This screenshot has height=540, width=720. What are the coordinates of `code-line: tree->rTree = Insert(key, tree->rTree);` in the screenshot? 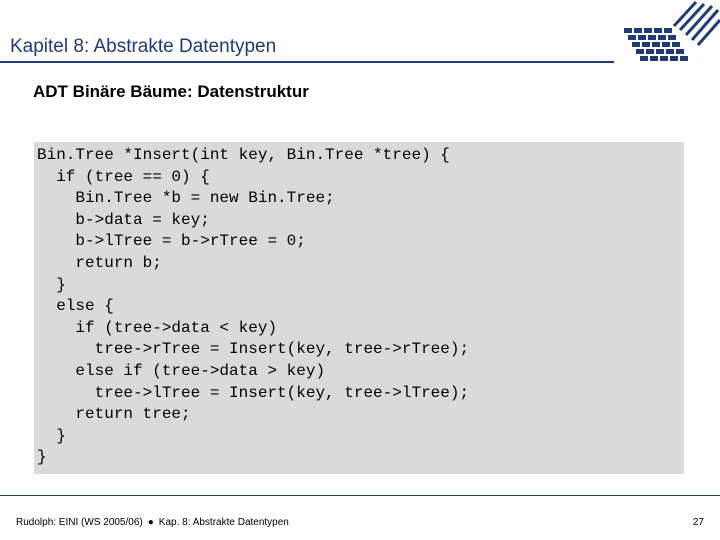 It's located at (253, 349).